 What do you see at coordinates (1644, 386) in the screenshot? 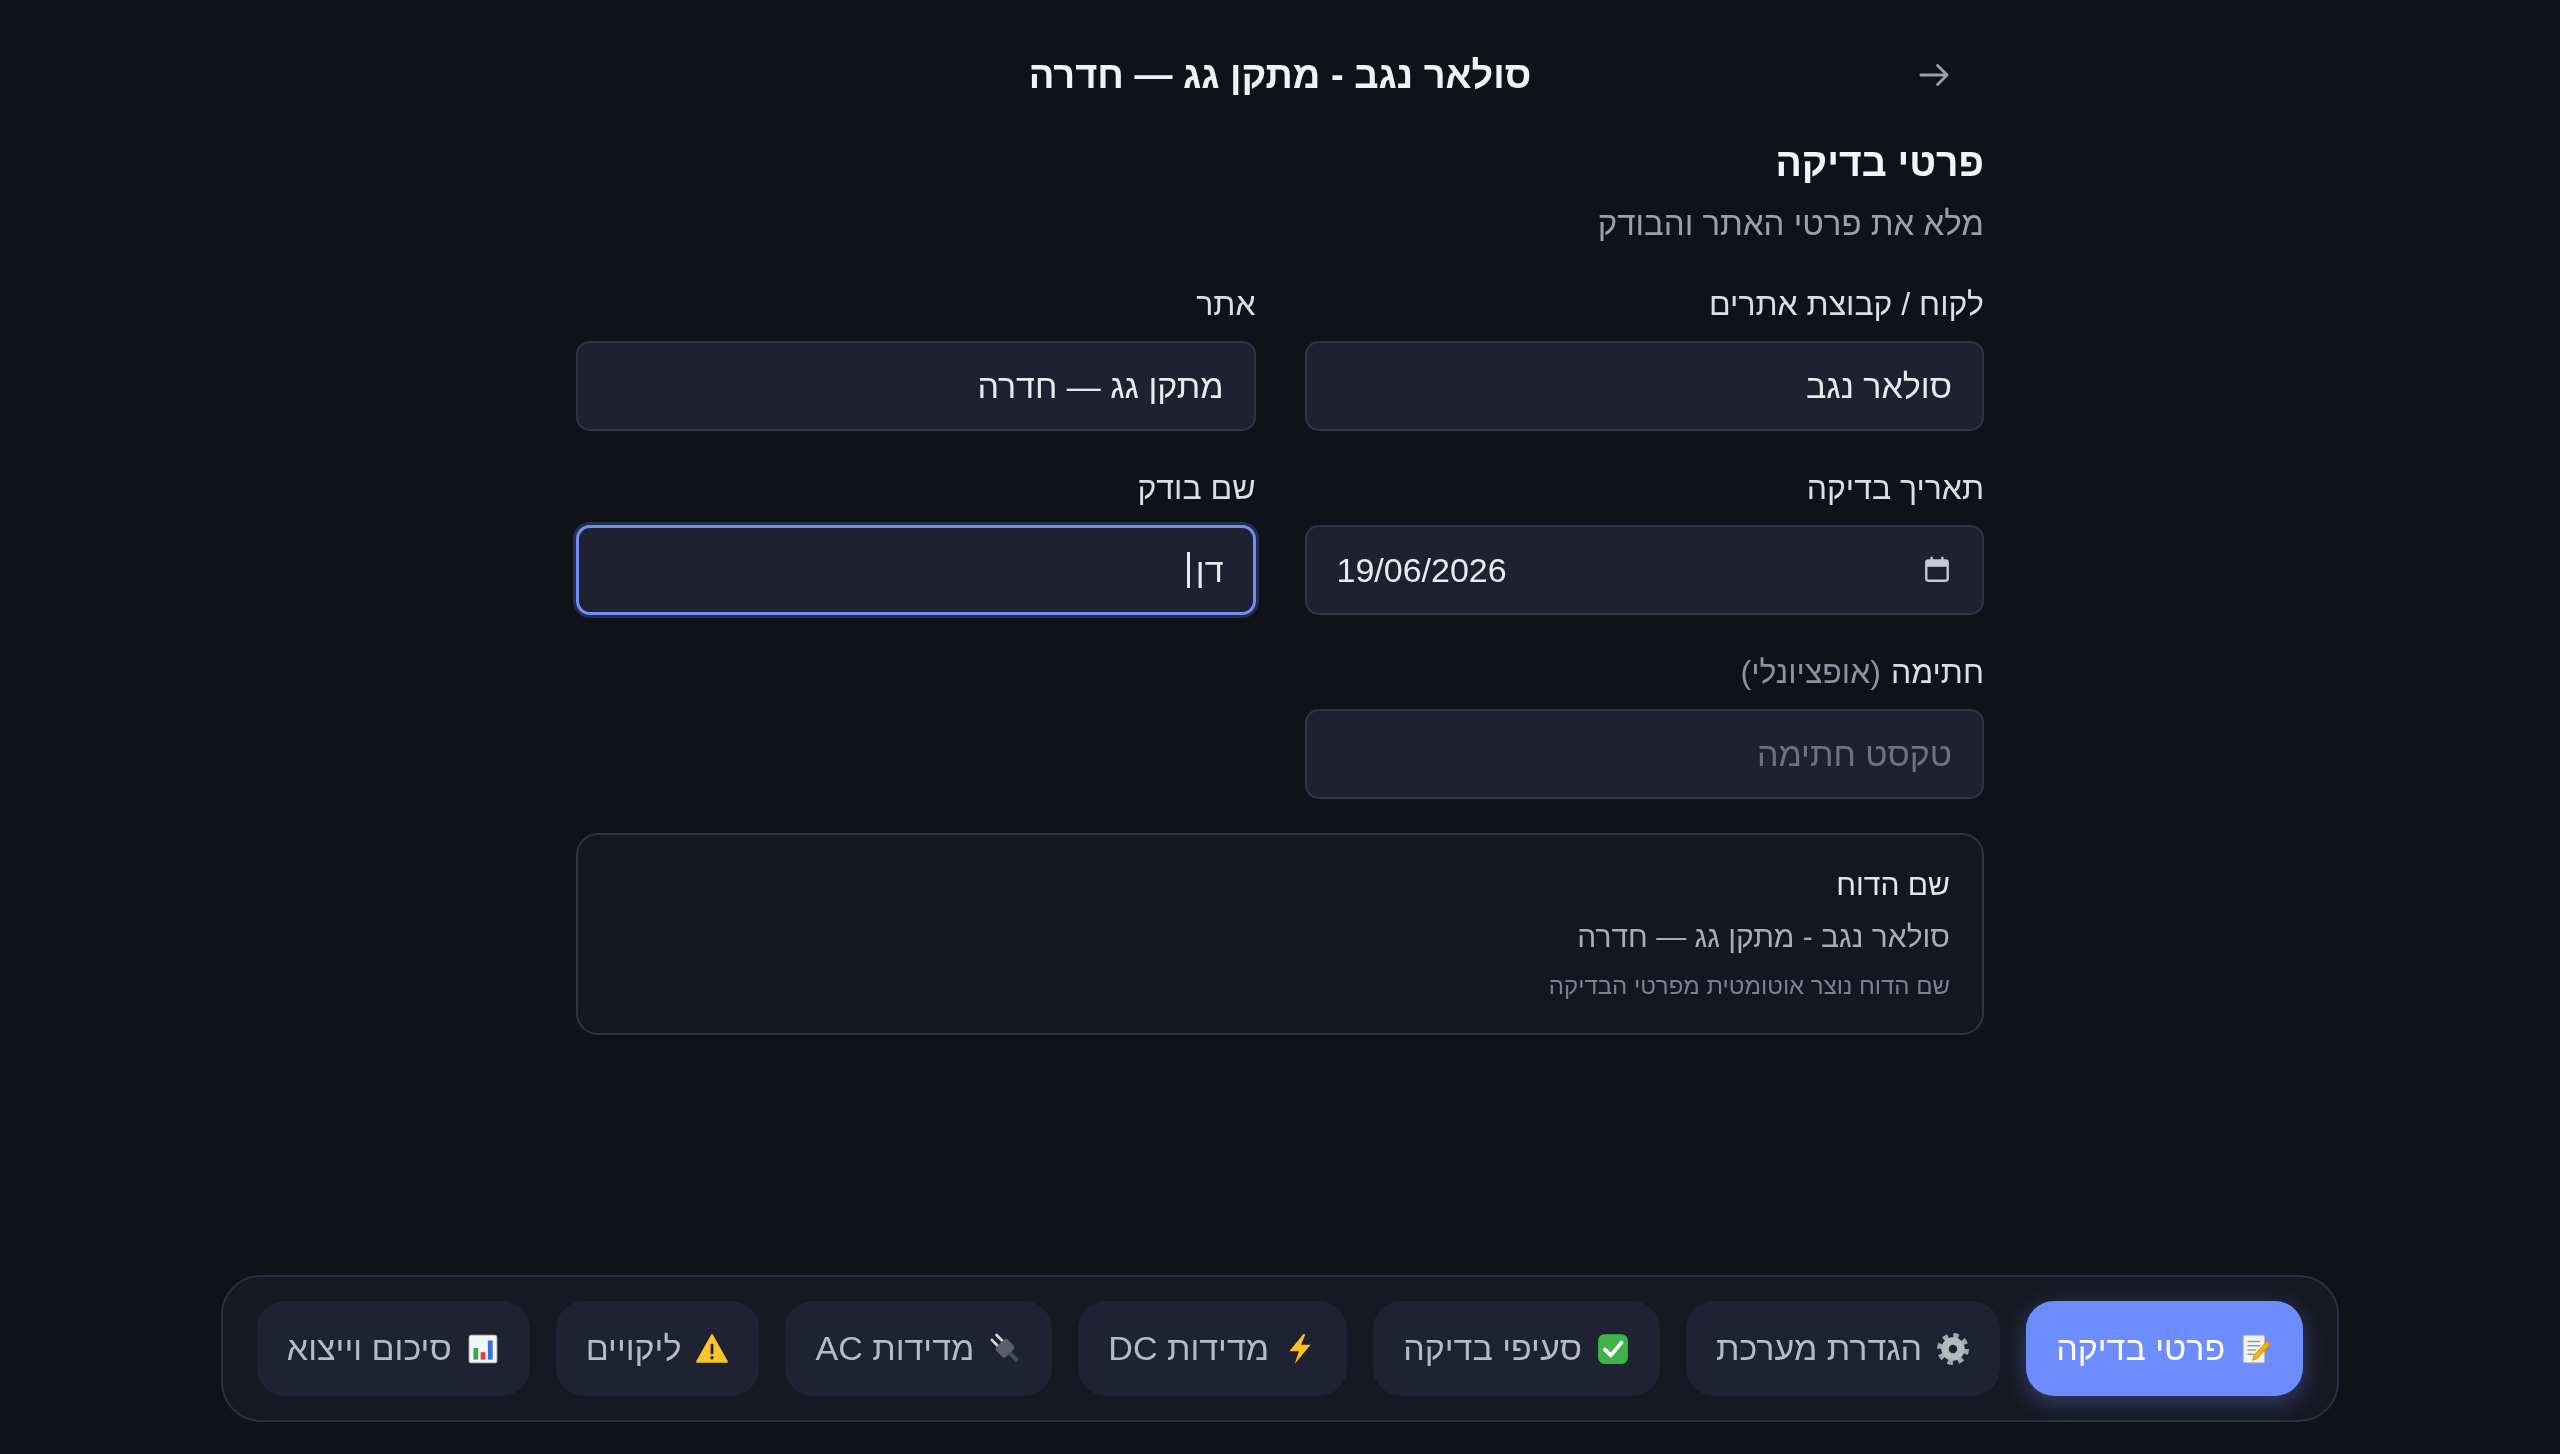
I see `text-field: סולאר נגב` at bounding box center [1644, 386].